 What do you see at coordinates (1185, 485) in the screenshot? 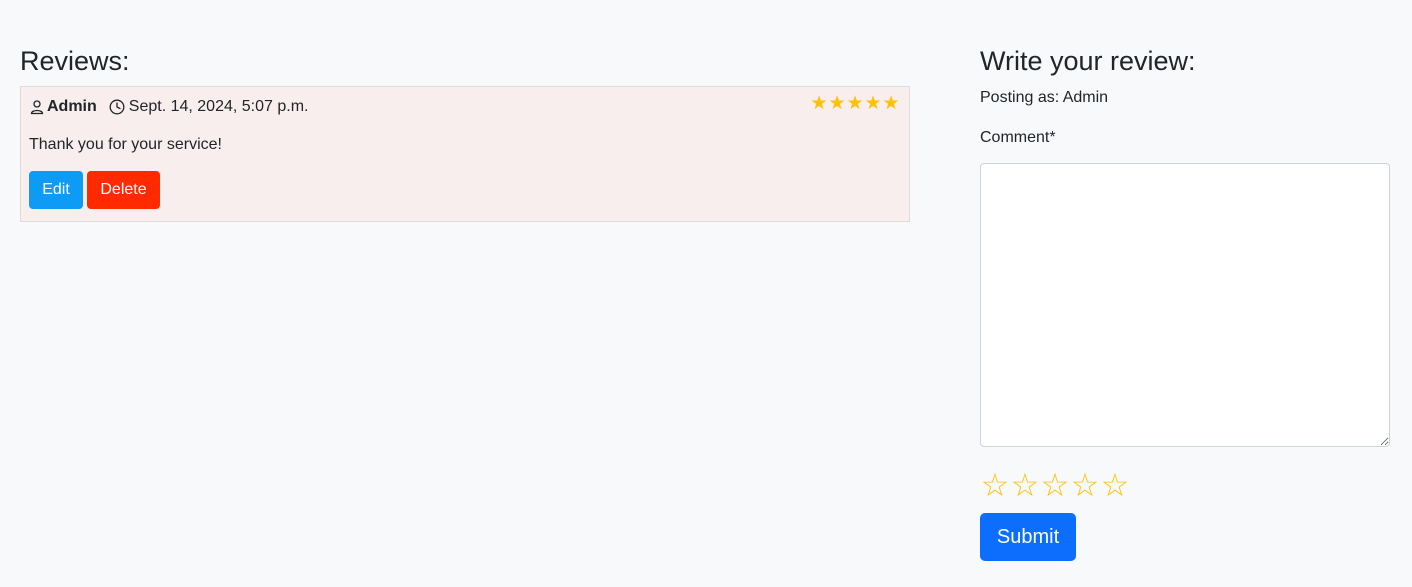
I see `rating-input: ☆ ☆ ☆ ☆ ☆` at bounding box center [1185, 485].